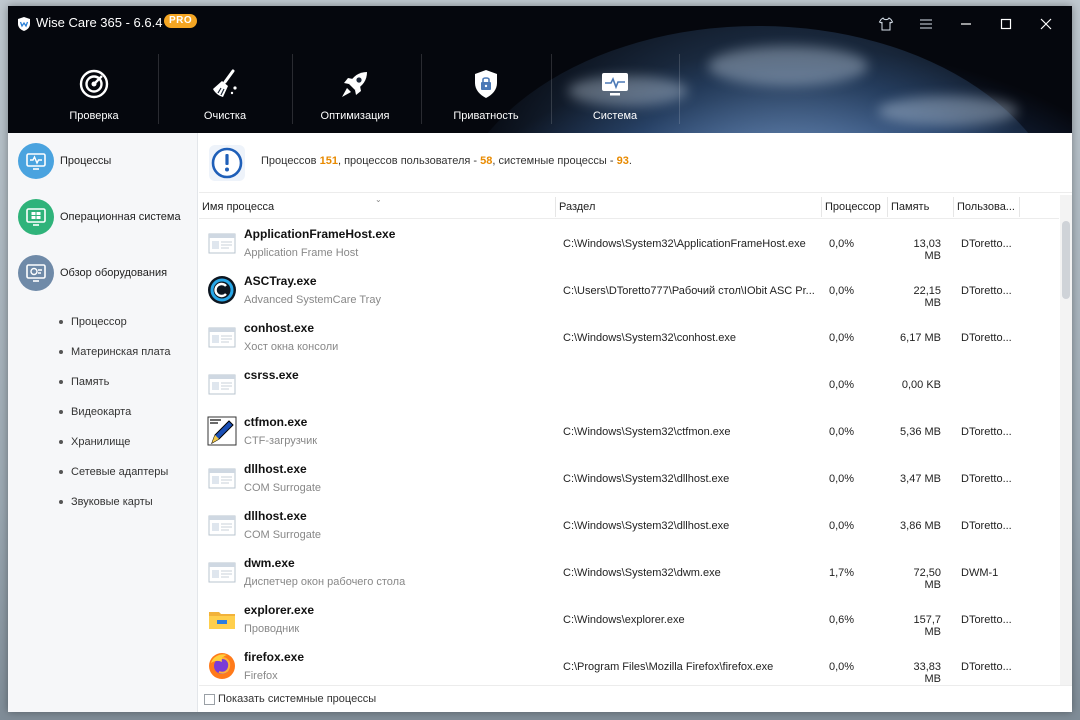 This screenshot has width=1080, height=720. I want to click on footer: Показать системные процессы, so click(635, 698).